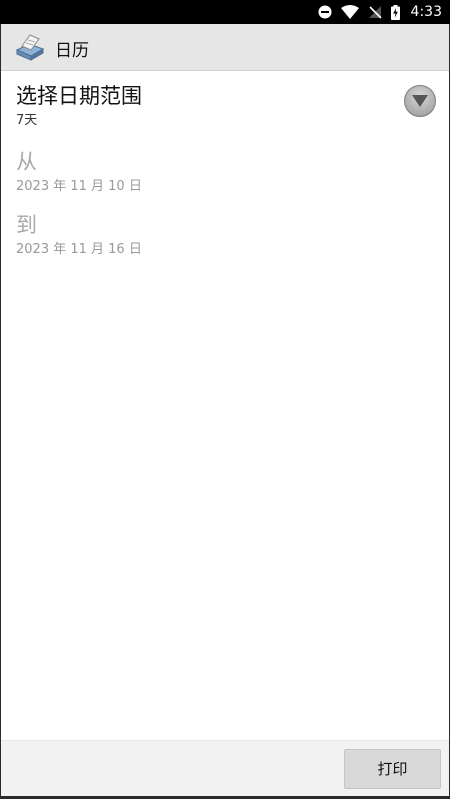 The height and width of the screenshot is (799, 450). What do you see at coordinates (225, 768) in the screenshot?
I see `bottom-bar: 打印` at bounding box center [225, 768].